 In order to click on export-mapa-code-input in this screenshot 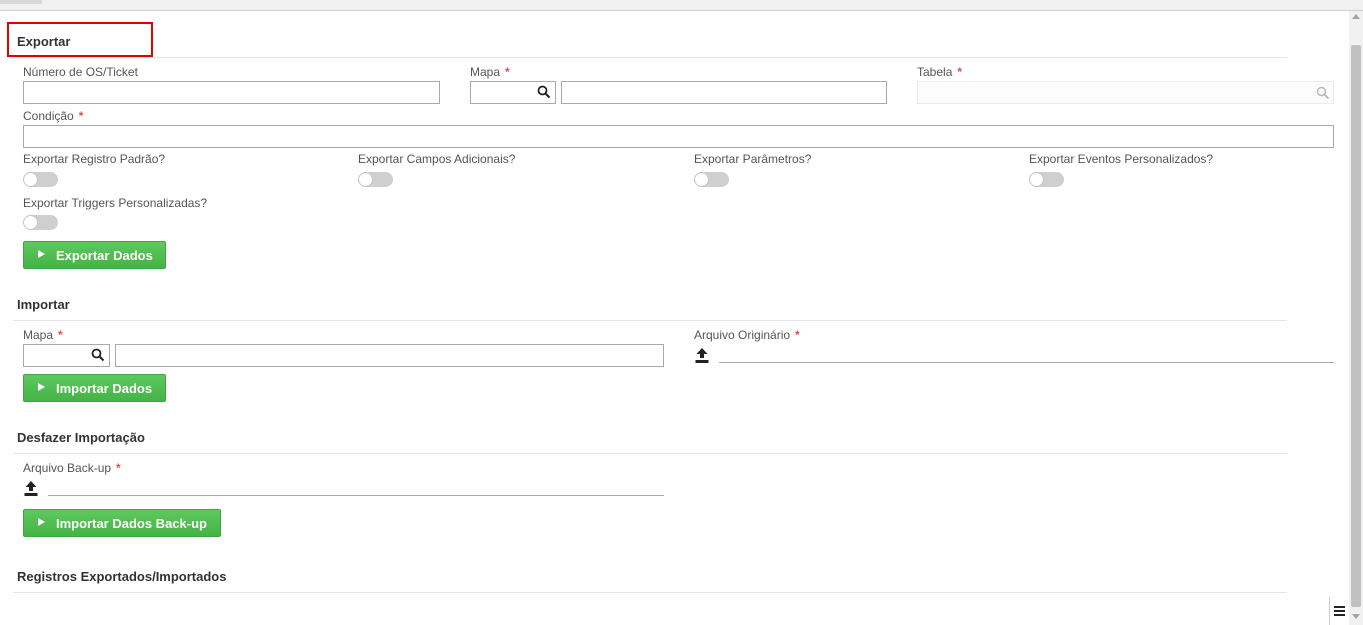, I will do `click(513, 92)`.